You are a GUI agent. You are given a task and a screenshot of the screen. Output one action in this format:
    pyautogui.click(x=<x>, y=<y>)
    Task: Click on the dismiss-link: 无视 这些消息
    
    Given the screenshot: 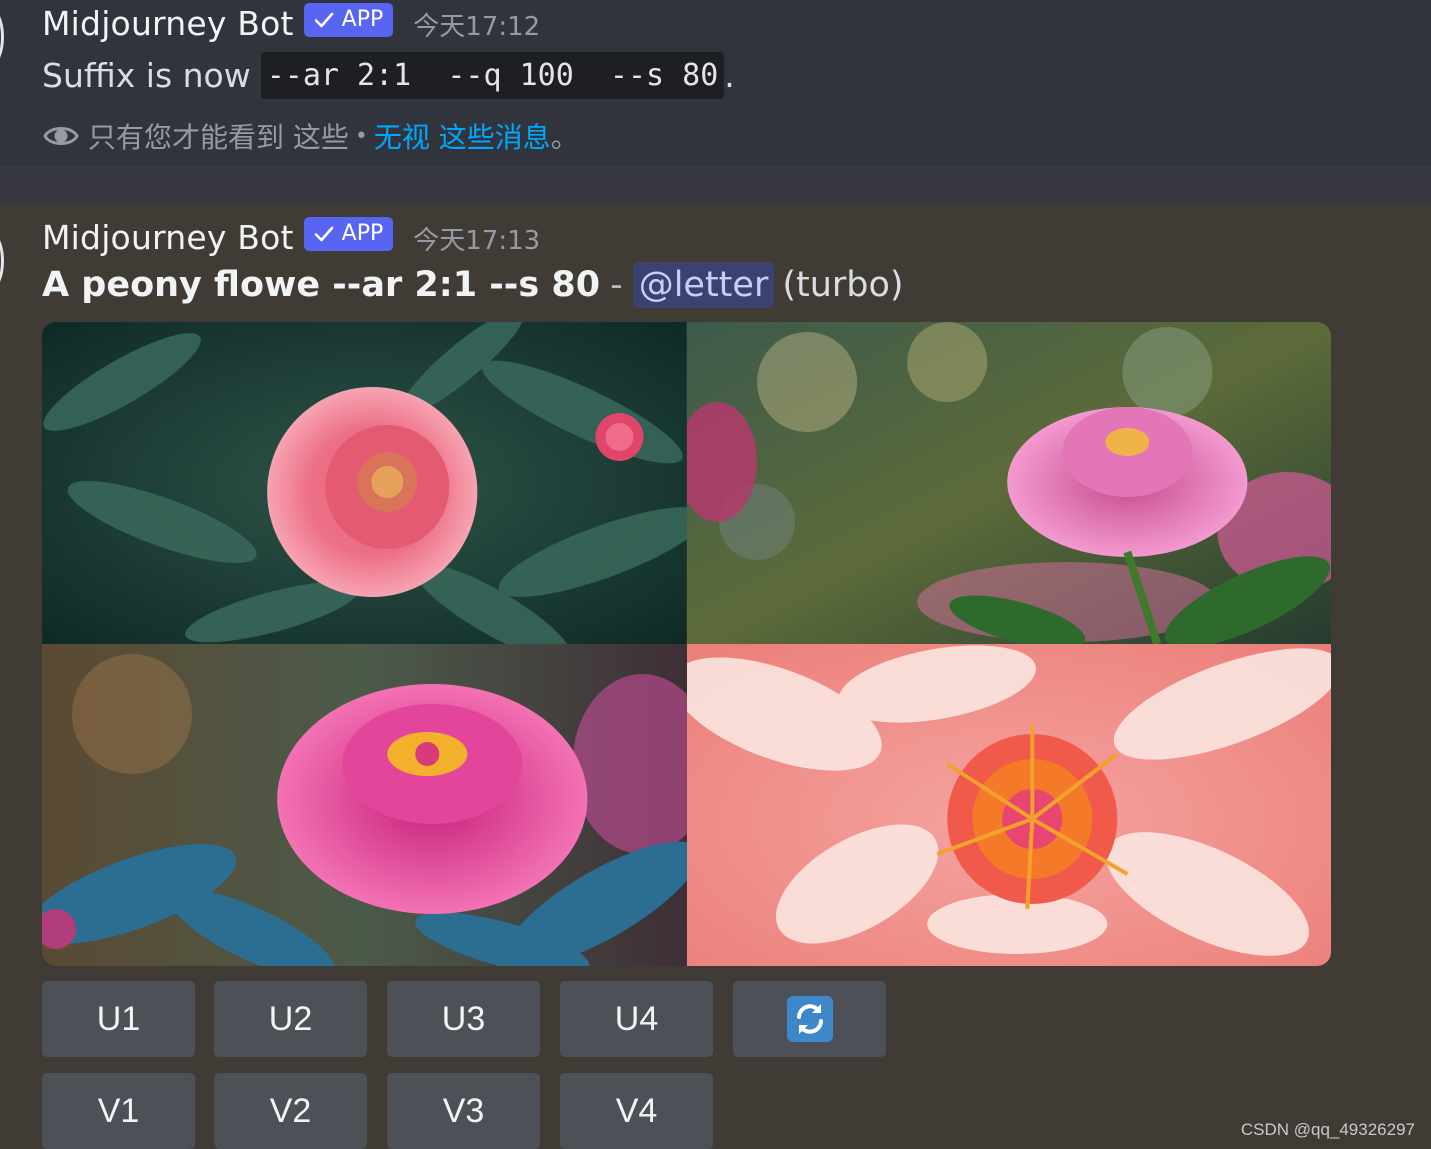 What is the action you would take?
    pyautogui.click(x=462, y=136)
    